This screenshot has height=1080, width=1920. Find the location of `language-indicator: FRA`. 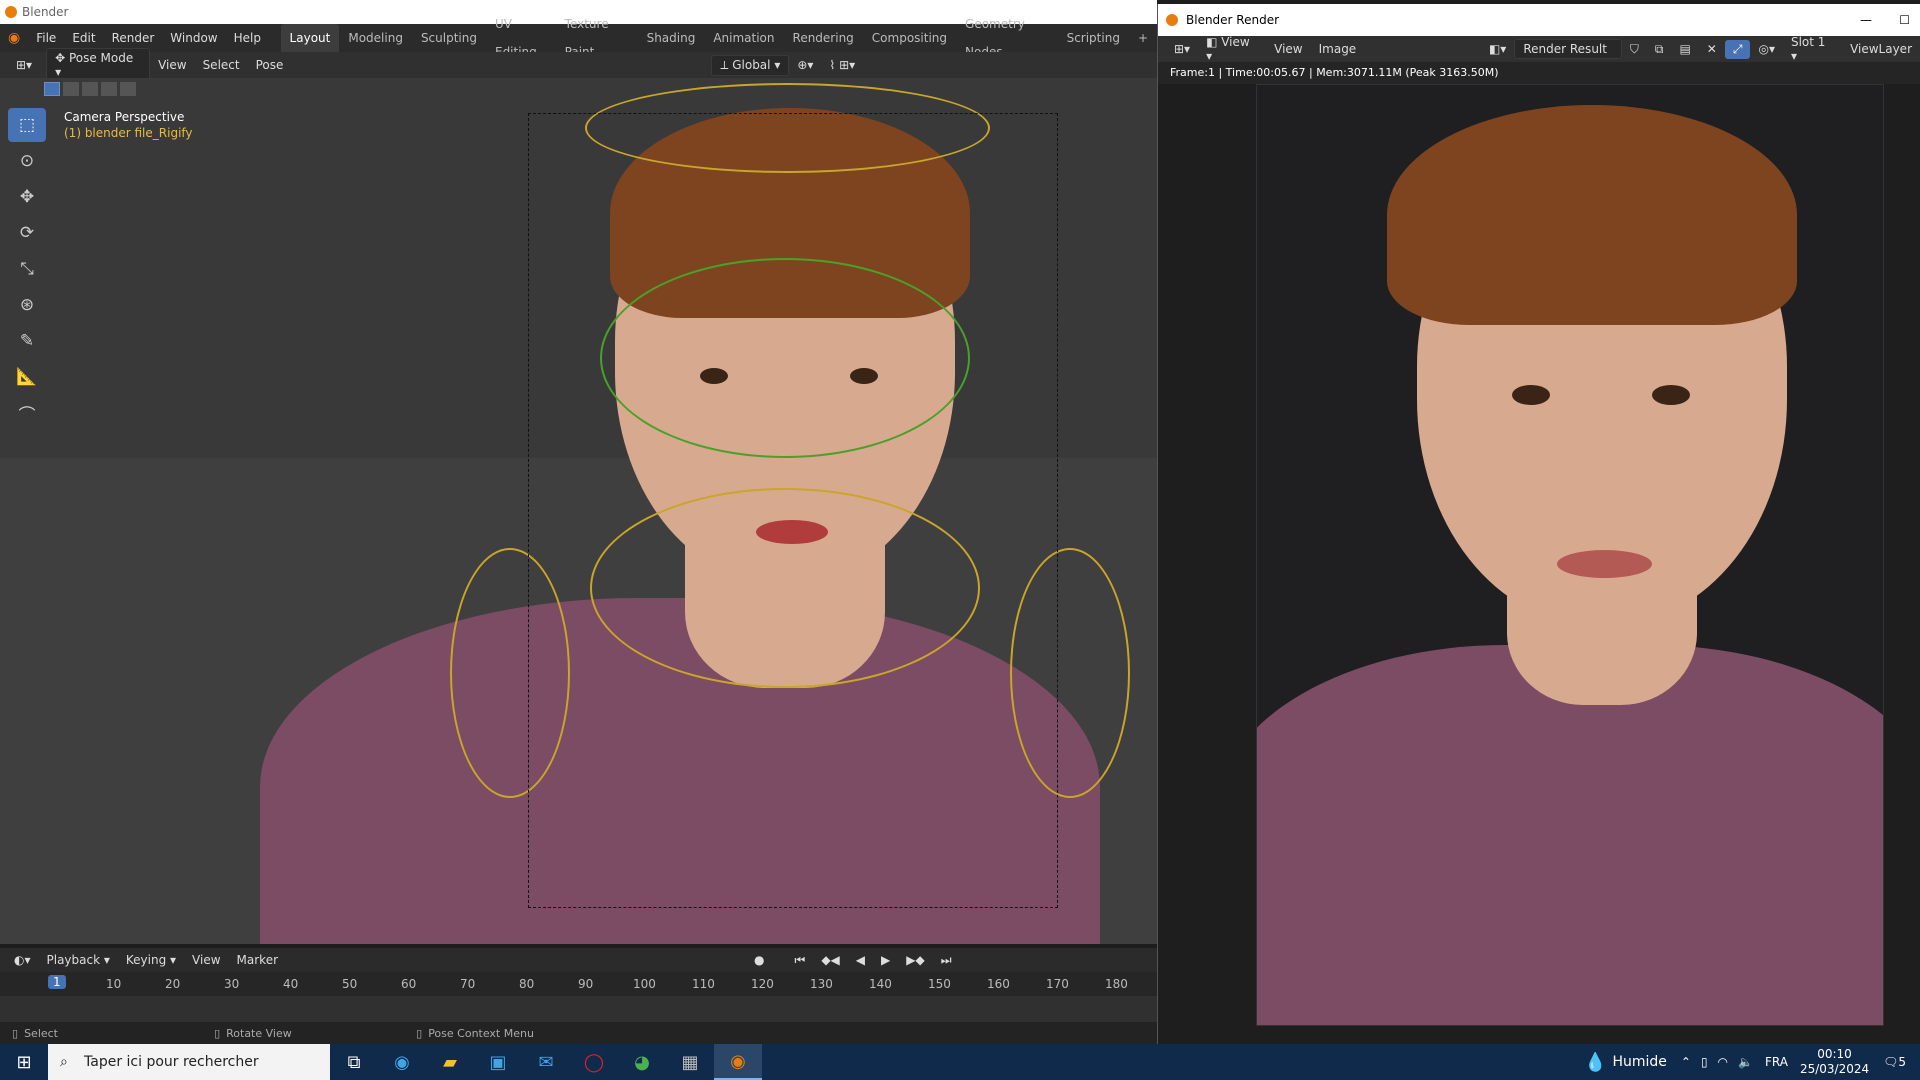

language-indicator: FRA is located at coordinates (1776, 1062).